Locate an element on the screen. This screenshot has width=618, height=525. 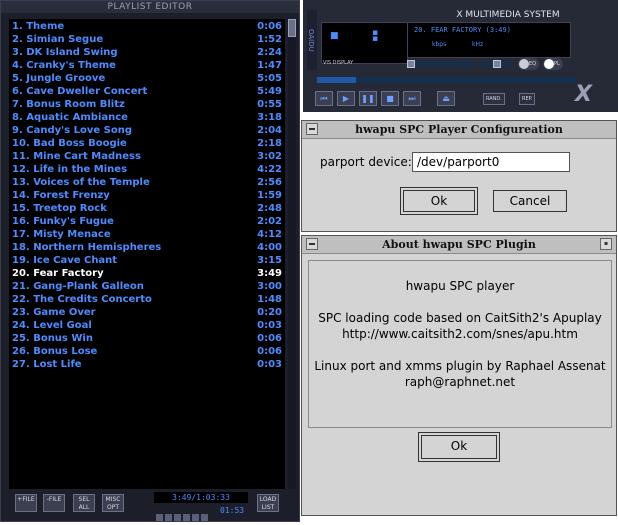
pause-icon: ❚❚ is located at coordinates (368, 98).